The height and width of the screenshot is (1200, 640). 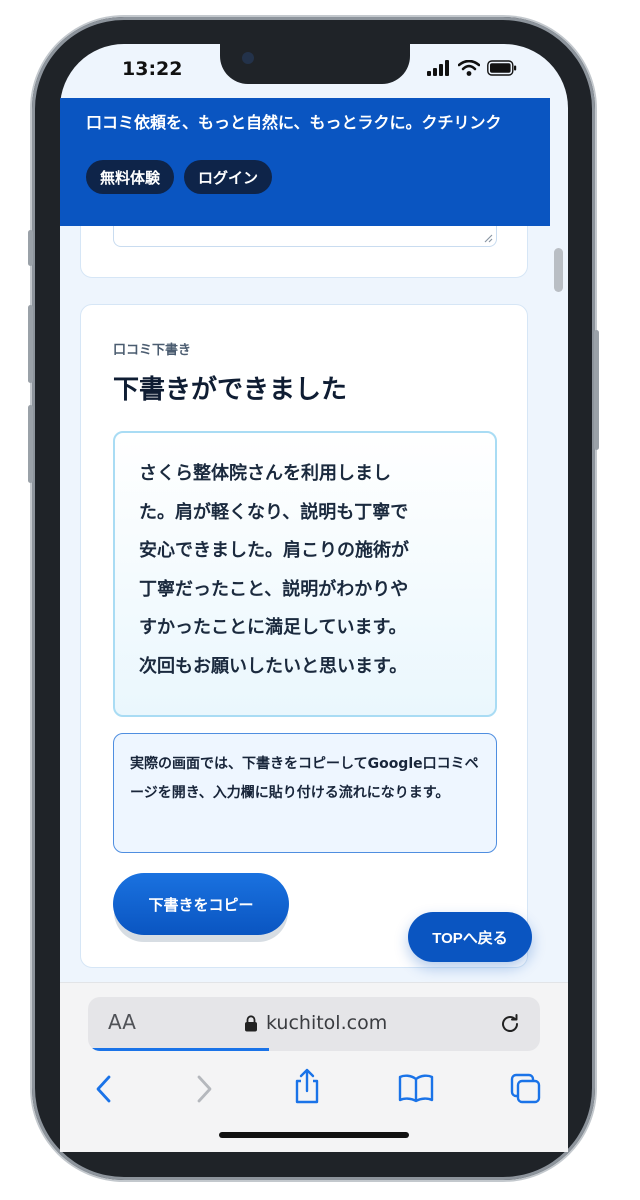 What do you see at coordinates (274, 512) in the screenshot?
I see `draft-text-line: た。肩が軽くなり、説明も丁寧で` at bounding box center [274, 512].